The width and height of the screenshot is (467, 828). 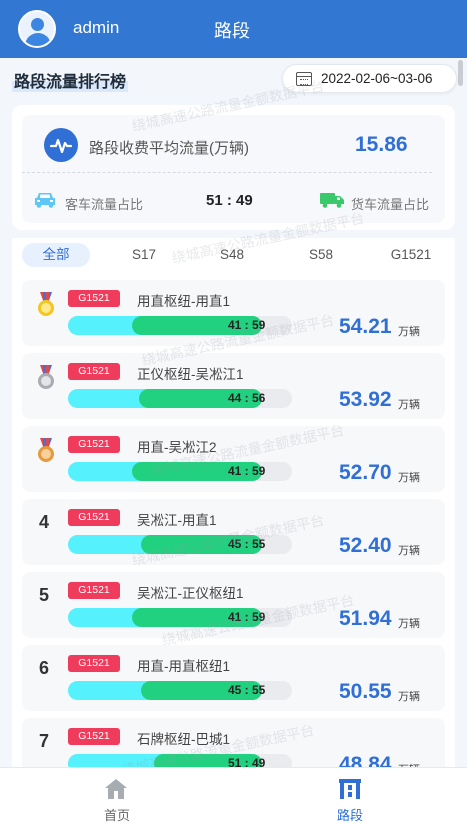 What do you see at coordinates (233, 459) in the screenshot?
I see `list-item: G1521 用直-吴凇江2 41 : 59 52.70 万辆` at bounding box center [233, 459].